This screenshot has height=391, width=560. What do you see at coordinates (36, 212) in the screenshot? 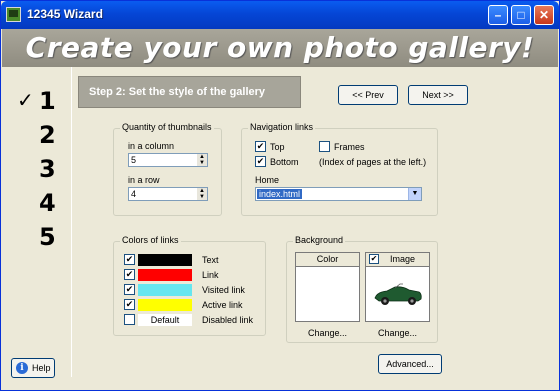
I see `step-list: ✓ 1 2 3 4 5` at bounding box center [36, 212].